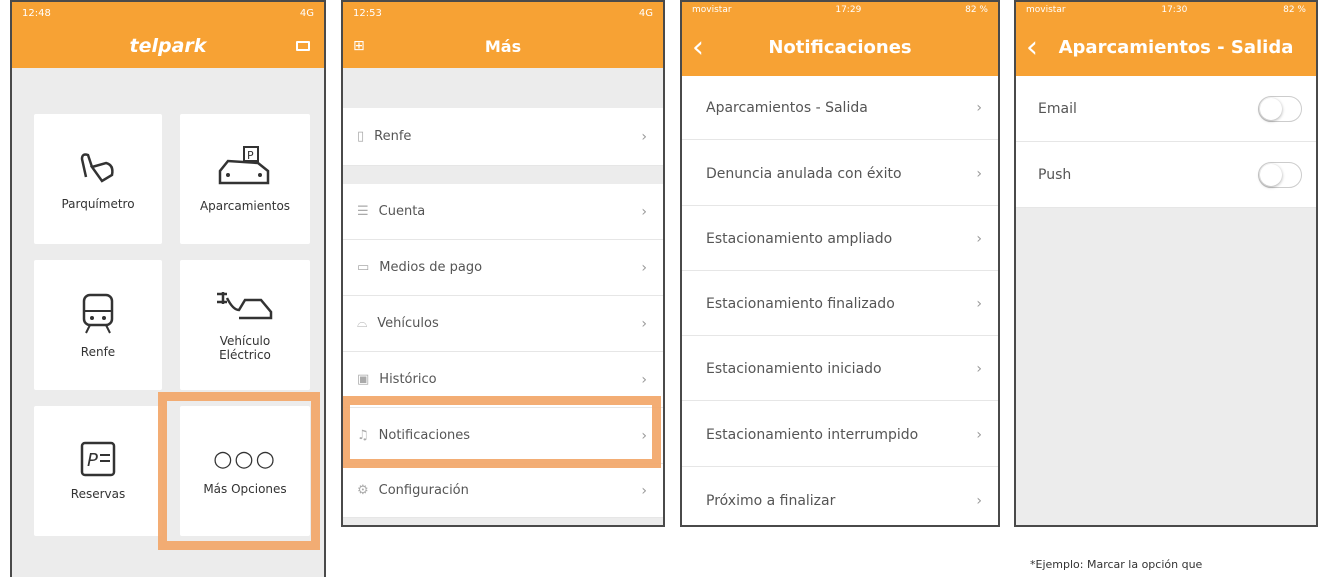 The height and width of the screenshot is (577, 1318). I want to click on tile-label: Reservas, so click(98, 494).